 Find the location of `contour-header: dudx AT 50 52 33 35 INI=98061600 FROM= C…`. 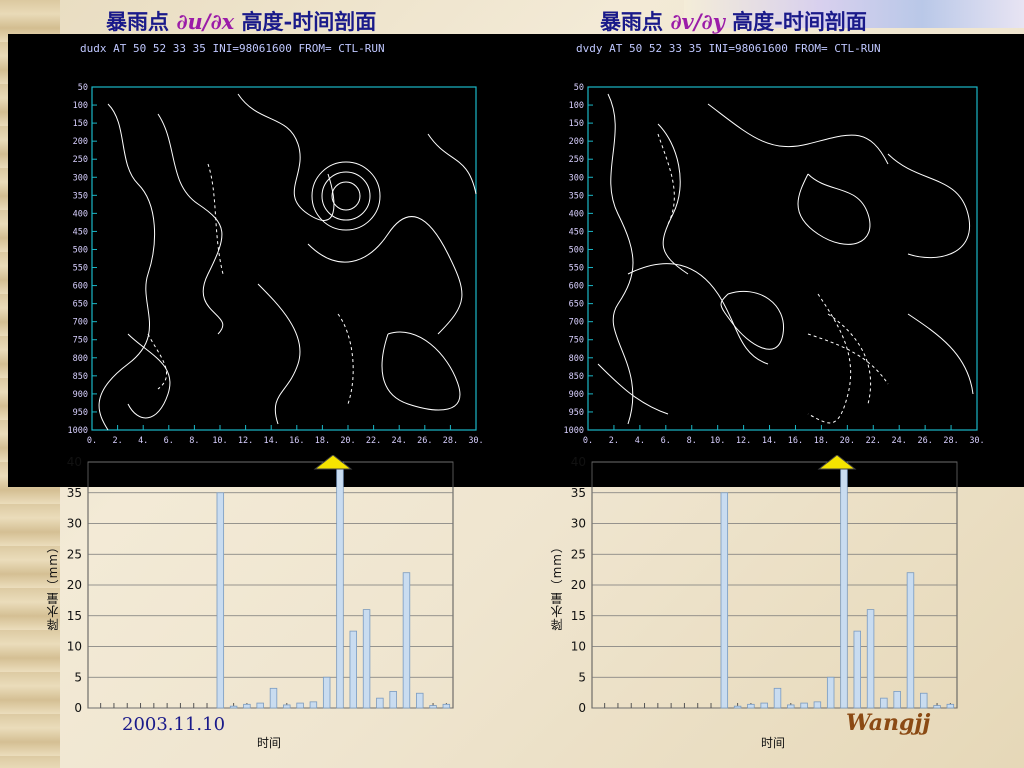

contour-header: dudx AT 50 52 33 35 INI=98061600 FROM= C… is located at coordinates (232, 48).